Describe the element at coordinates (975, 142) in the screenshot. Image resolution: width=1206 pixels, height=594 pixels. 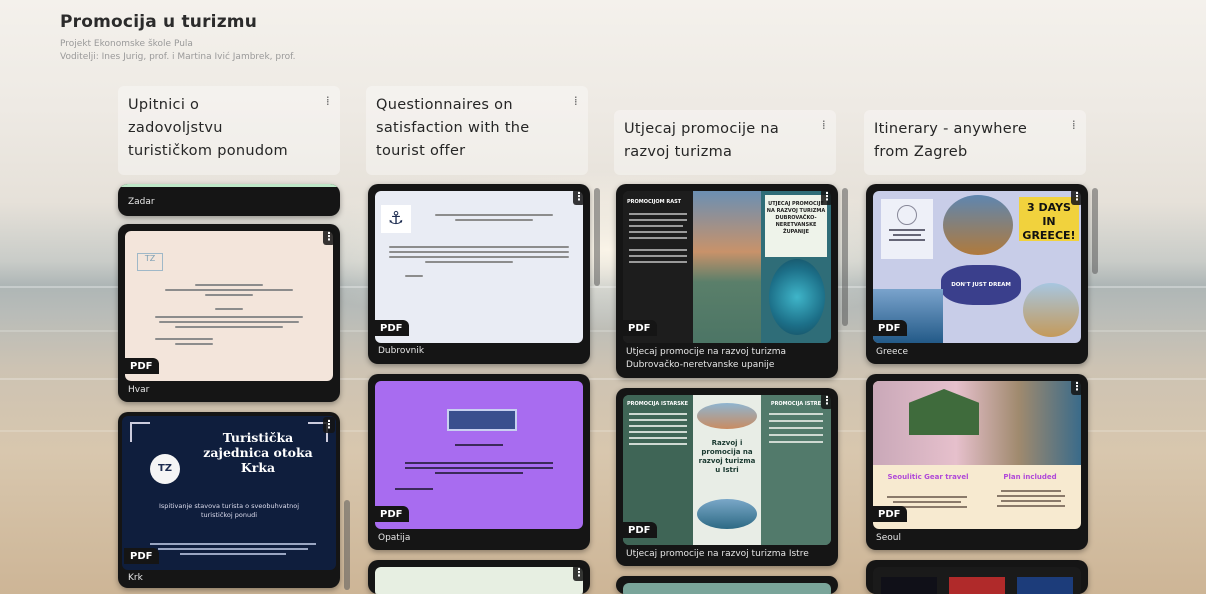
I see `column-header: Itinerary - anywhere from Zagreb ⁞` at that location.